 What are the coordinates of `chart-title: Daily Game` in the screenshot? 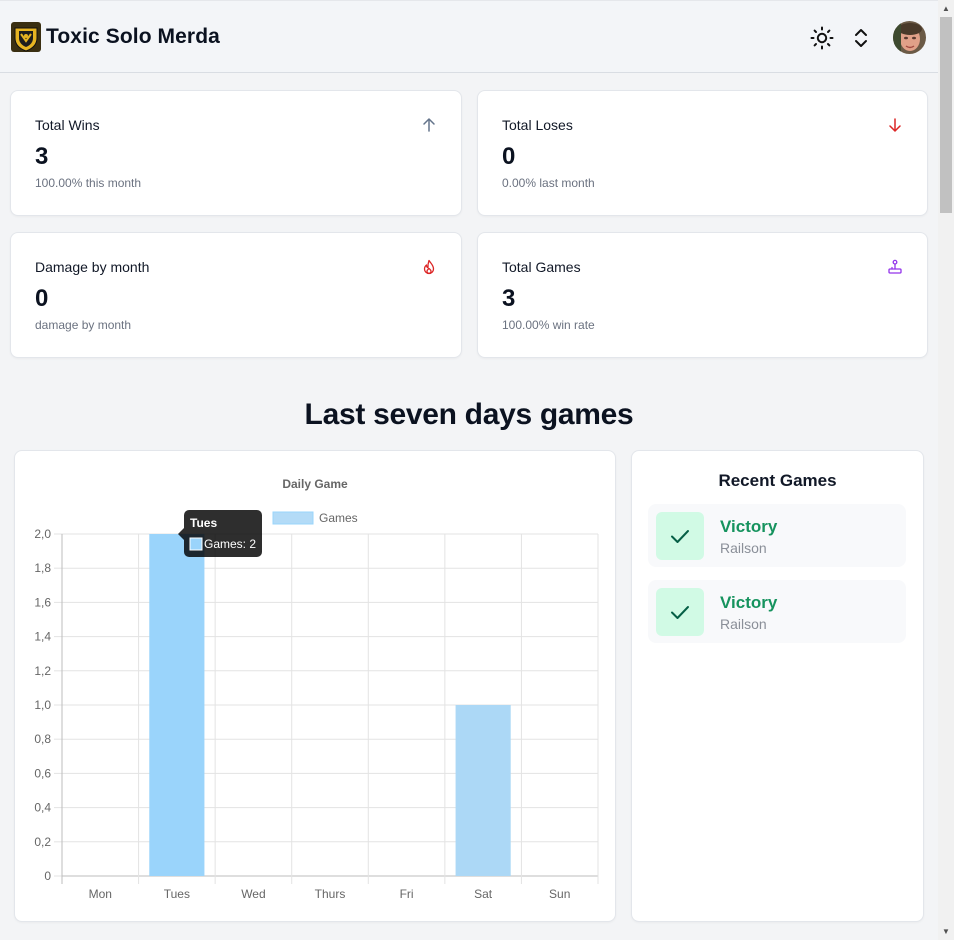 It's located at (315, 484).